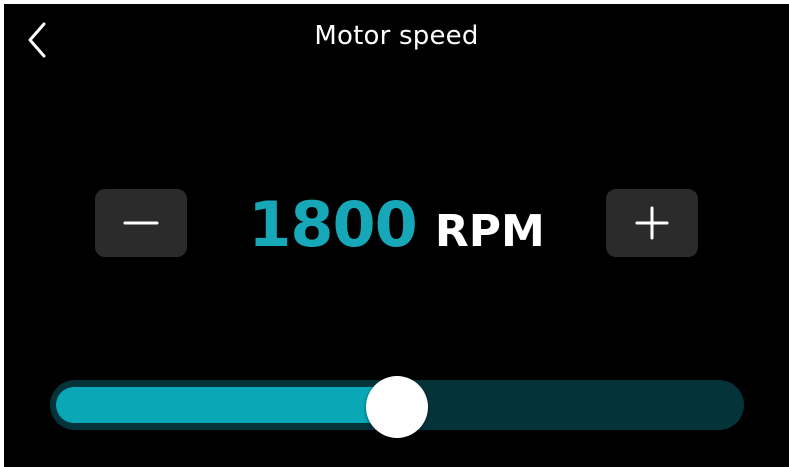 This screenshot has height=467, width=789. I want to click on speed-slider, so click(397, 407).